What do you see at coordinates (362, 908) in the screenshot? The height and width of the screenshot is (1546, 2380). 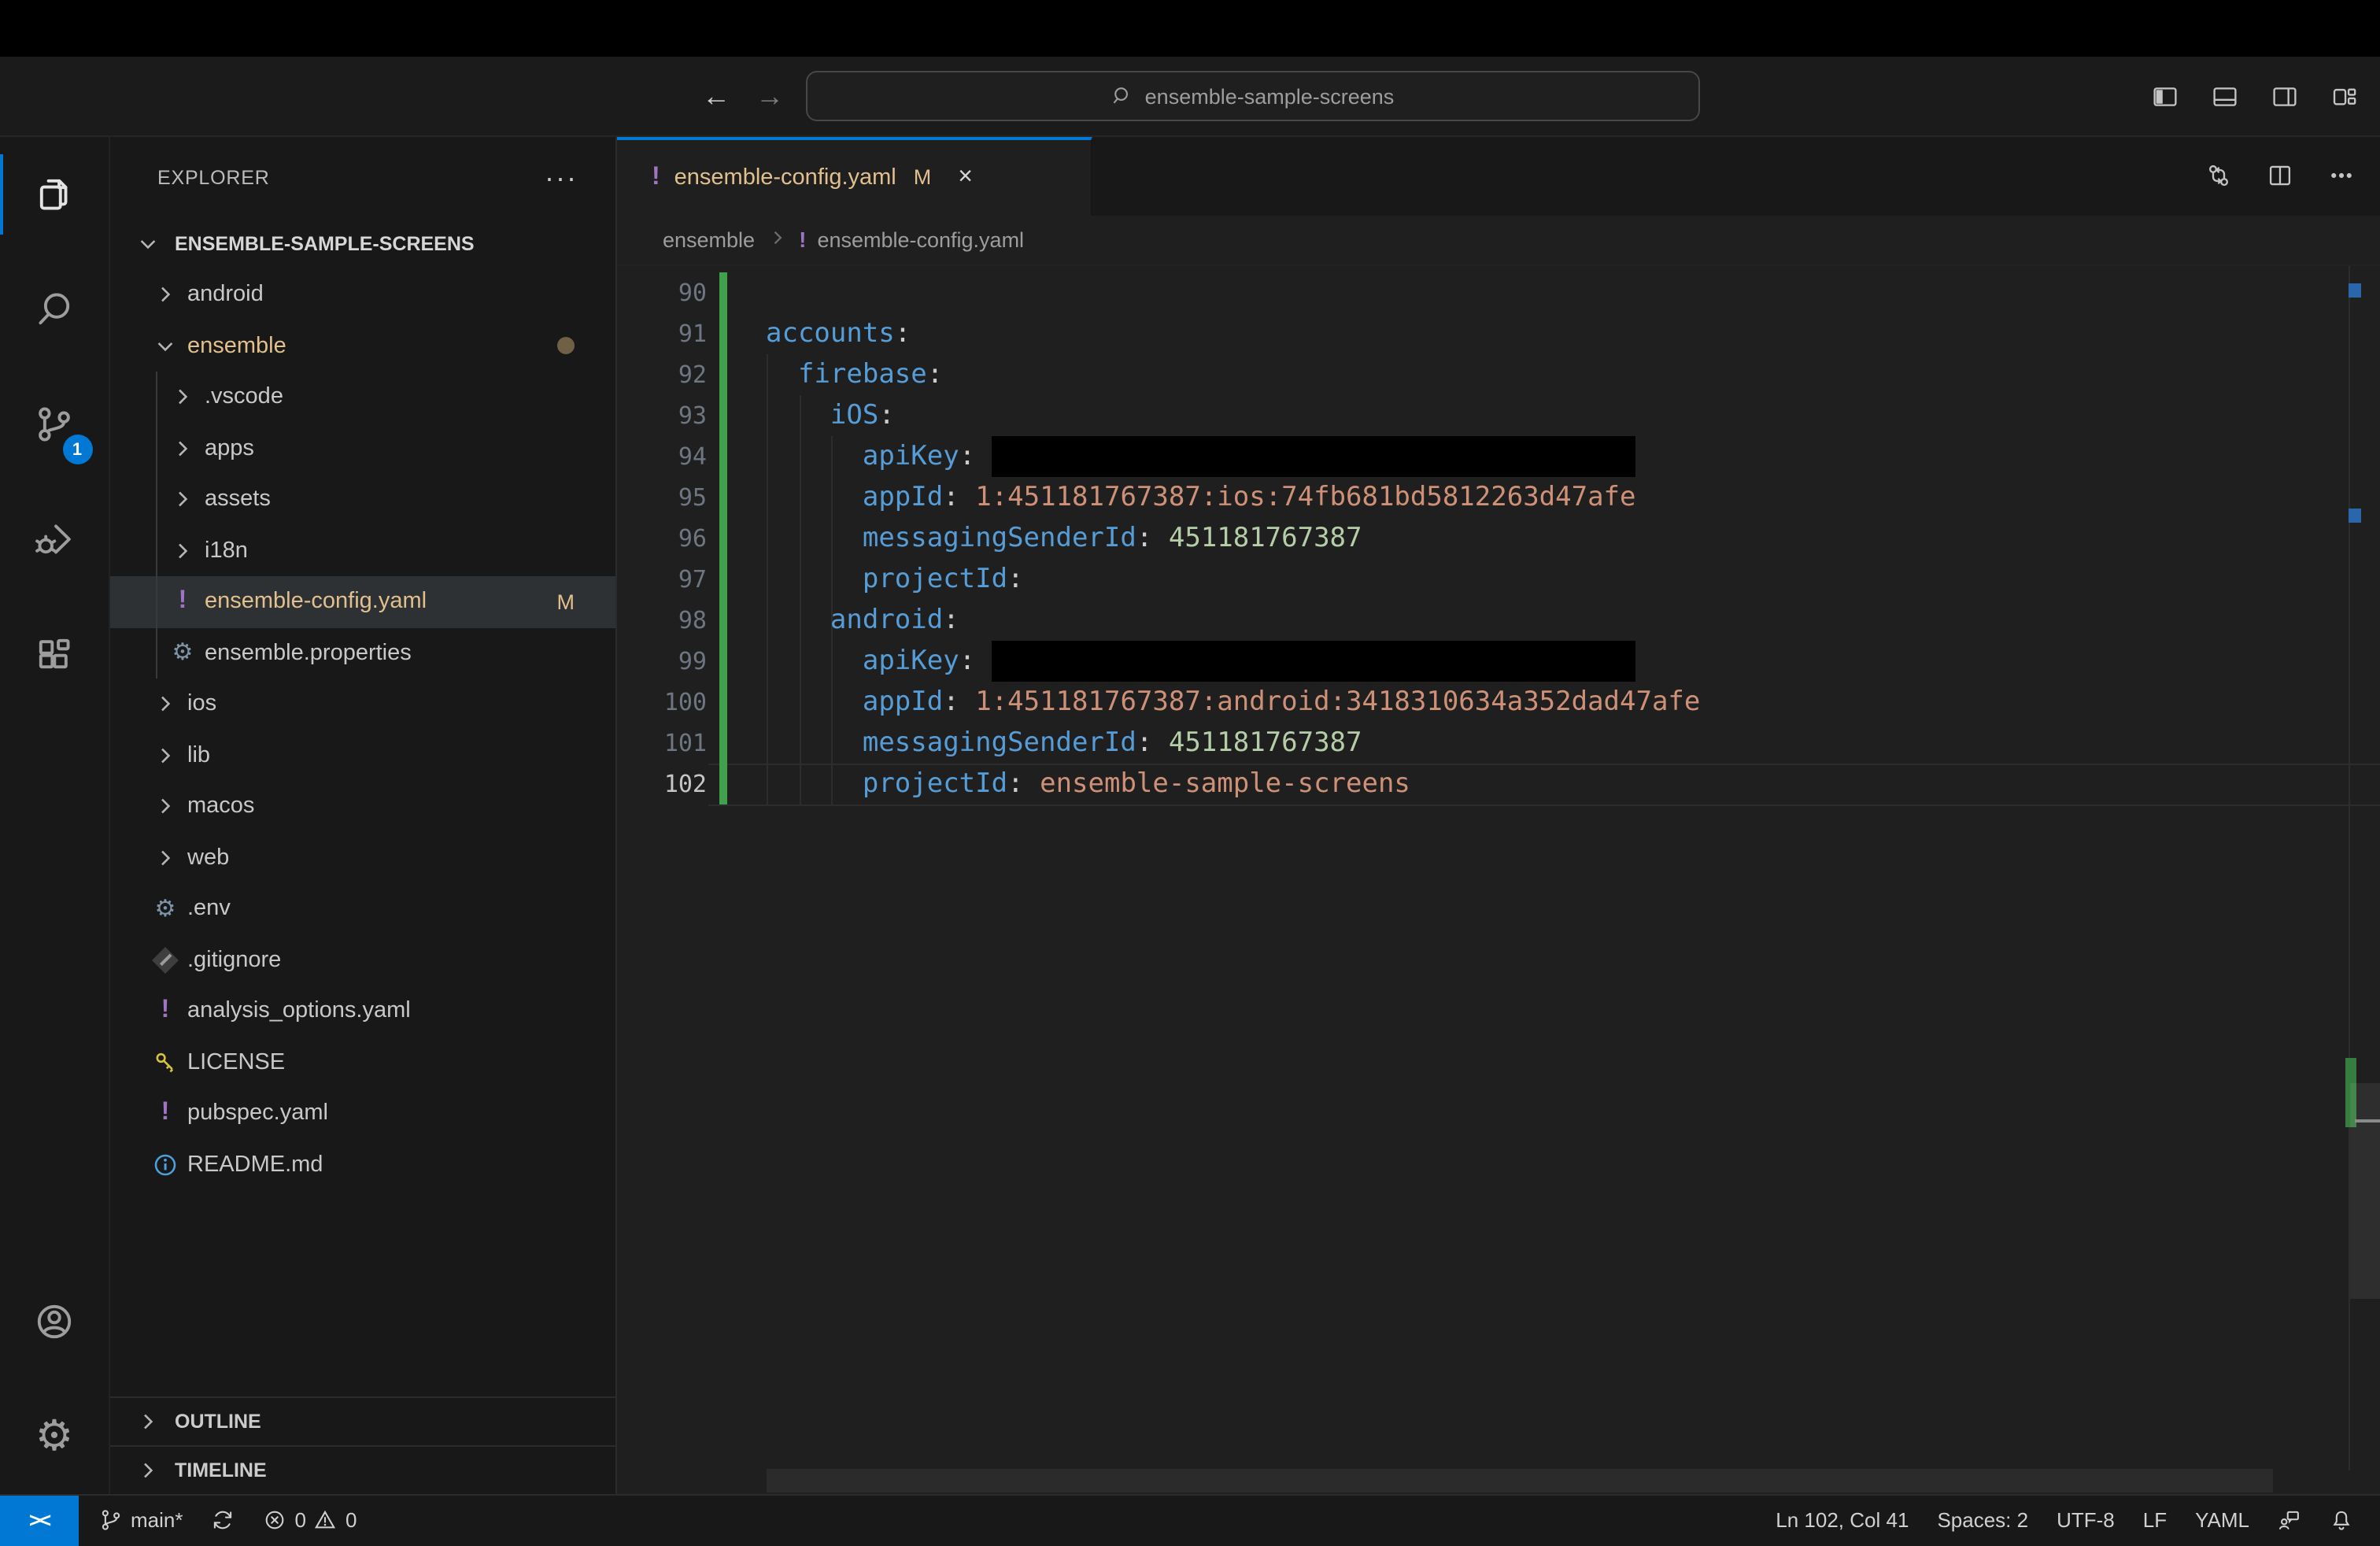 I see `tree-item--env: ⚙ .env` at bounding box center [362, 908].